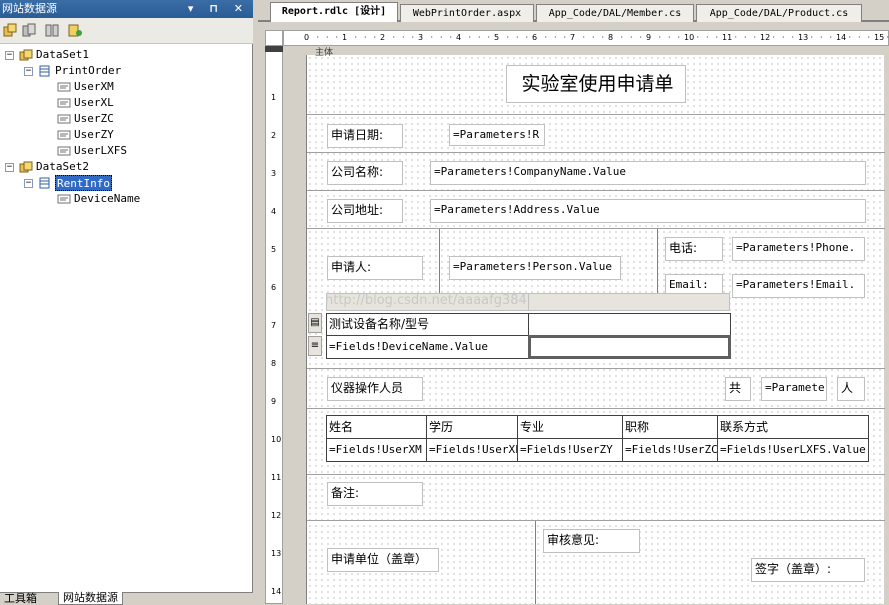 The width and height of the screenshot is (889, 605). Describe the element at coordinates (467, 13) in the screenshot. I see `tab-webprintorder: WebPrintOrder.aspx` at that location.